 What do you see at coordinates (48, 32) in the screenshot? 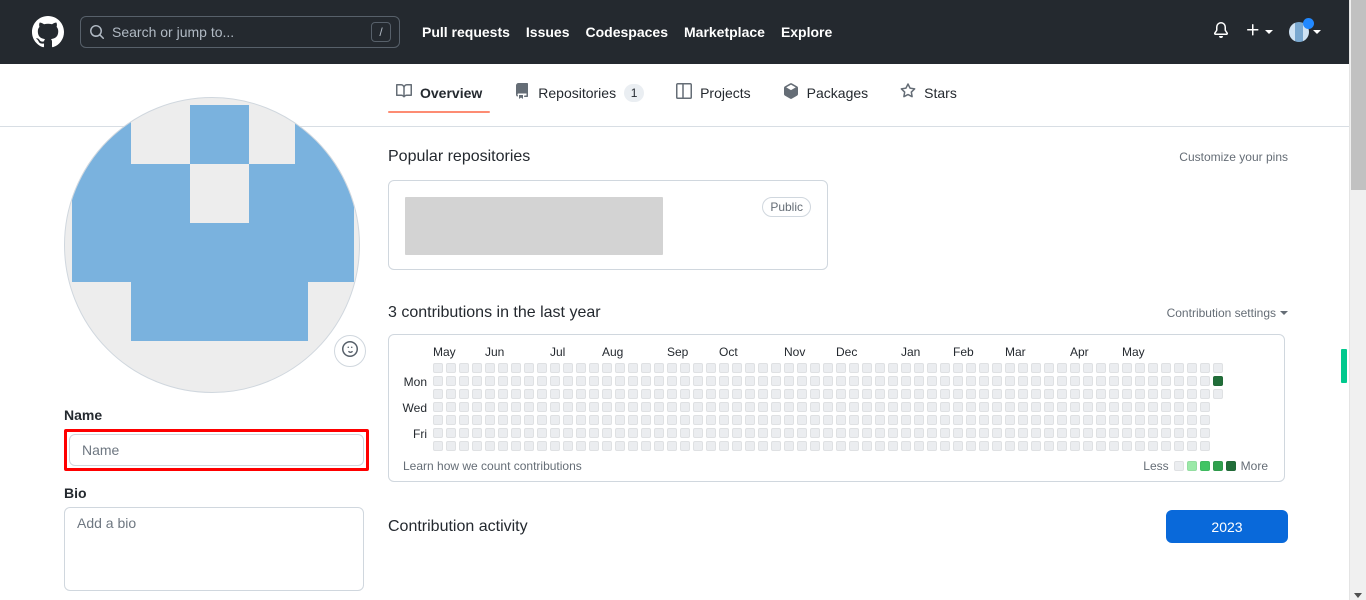
I see `github-logo-icon` at bounding box center [48, 32].